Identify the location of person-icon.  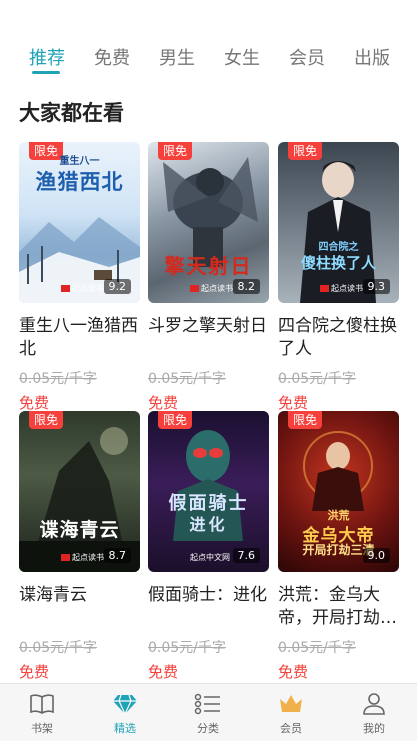
(374, 704).